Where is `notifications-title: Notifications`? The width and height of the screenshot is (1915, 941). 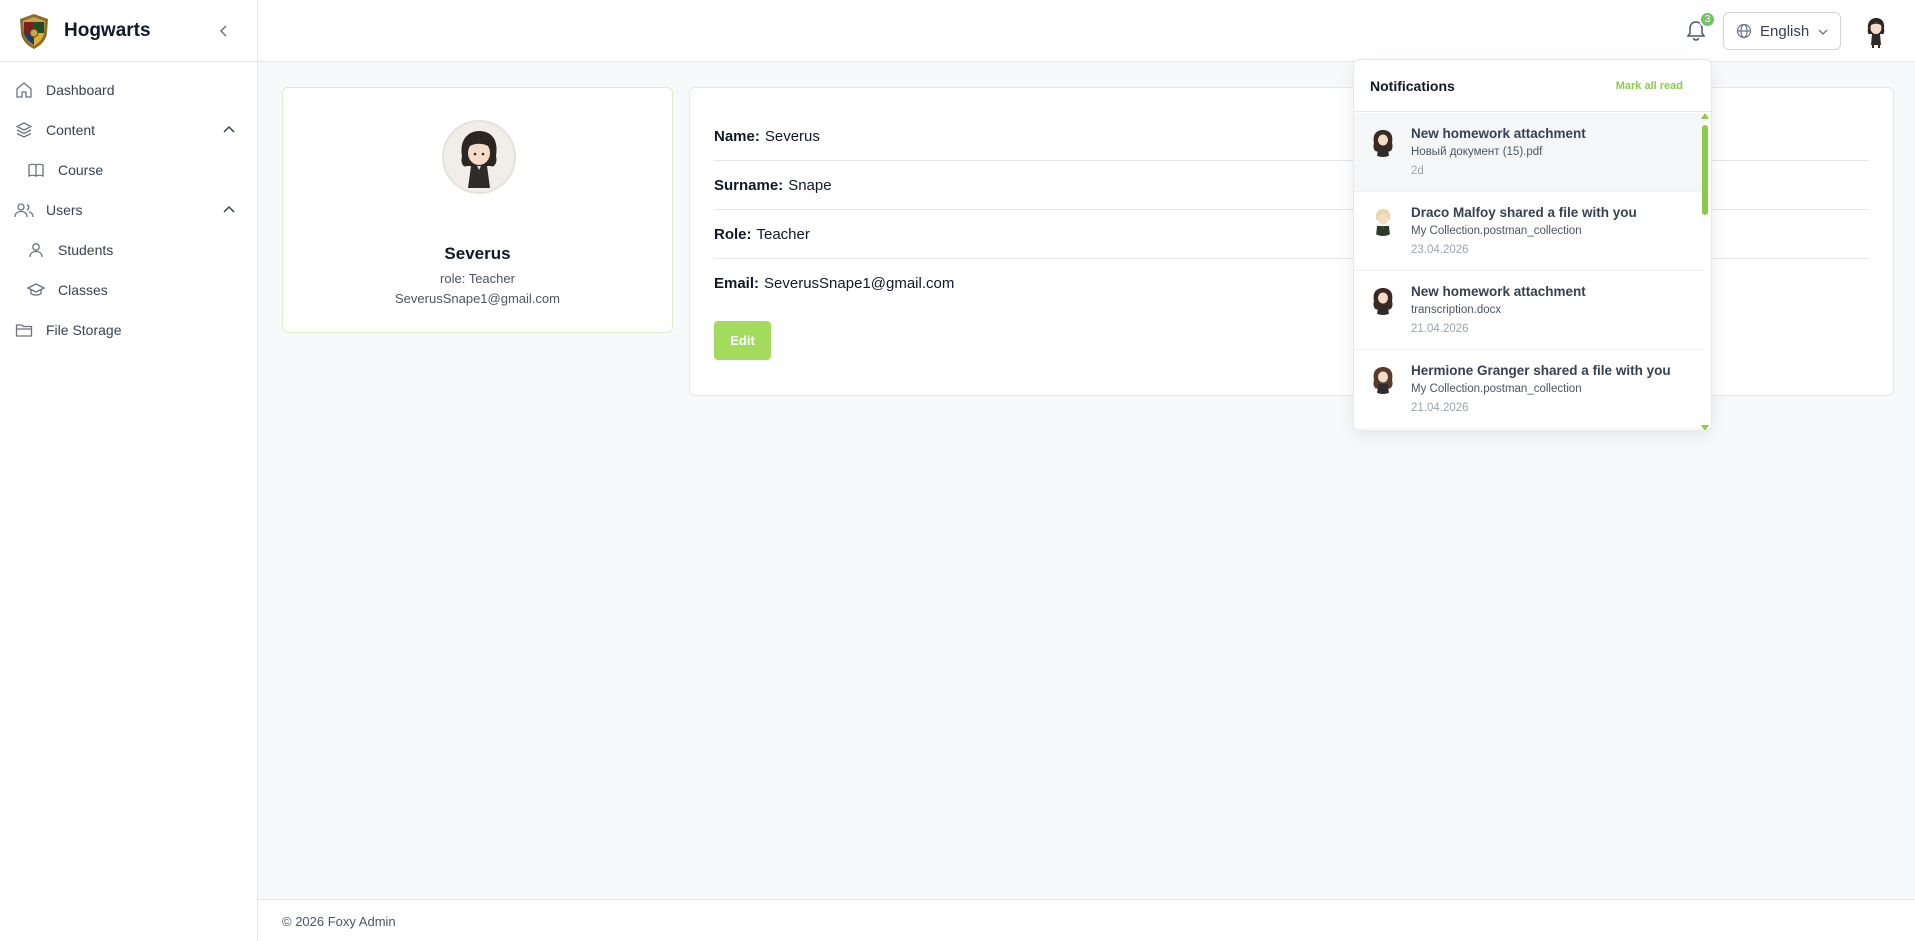
notifications-title: Notifications is located at coordinates (1412, 86).